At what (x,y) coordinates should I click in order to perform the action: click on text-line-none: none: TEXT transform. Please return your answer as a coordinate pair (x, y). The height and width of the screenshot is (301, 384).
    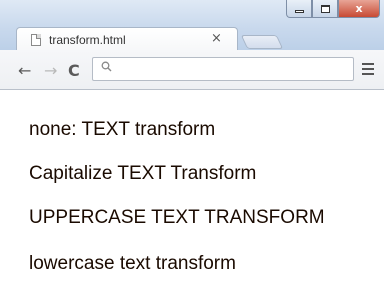
    Looking at the image, I should click on (122, 129).